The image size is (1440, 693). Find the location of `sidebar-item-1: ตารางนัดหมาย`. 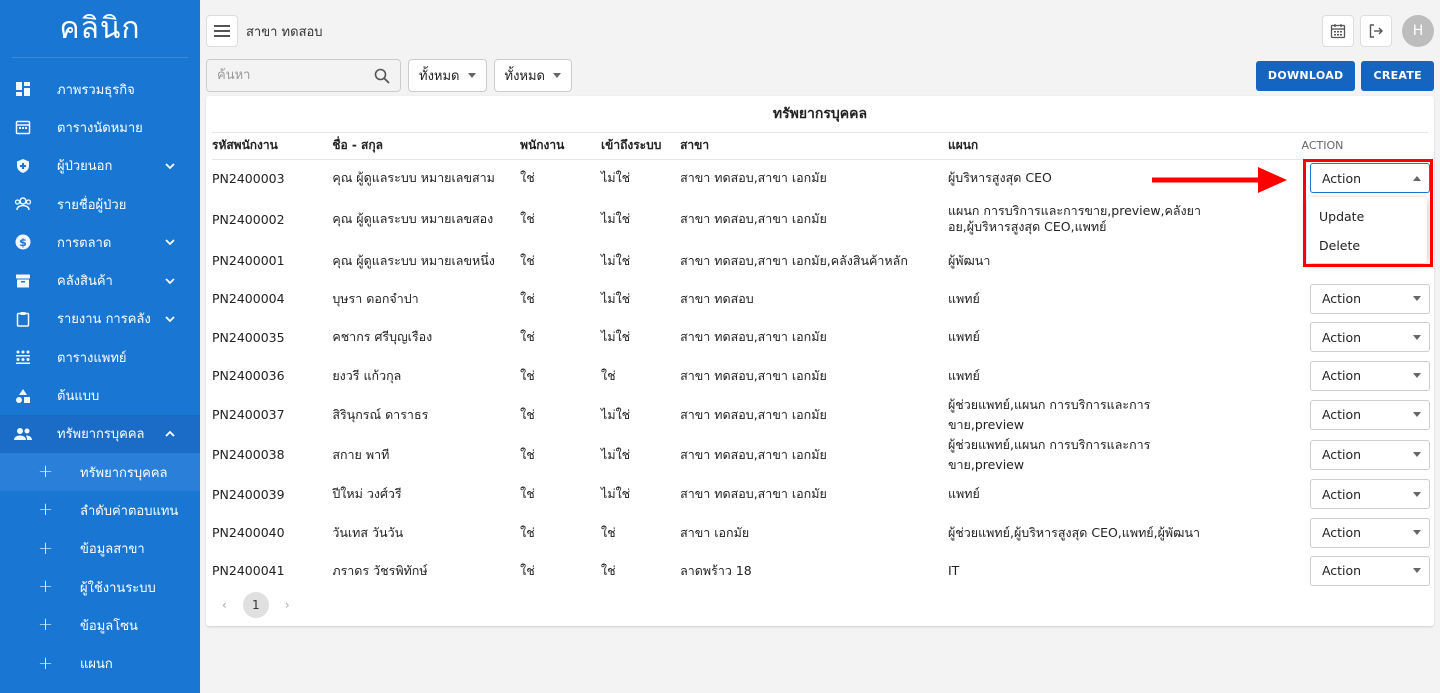

sidebar-item-1: ตารางนัดหมาย is located at coordinates (100, 127).